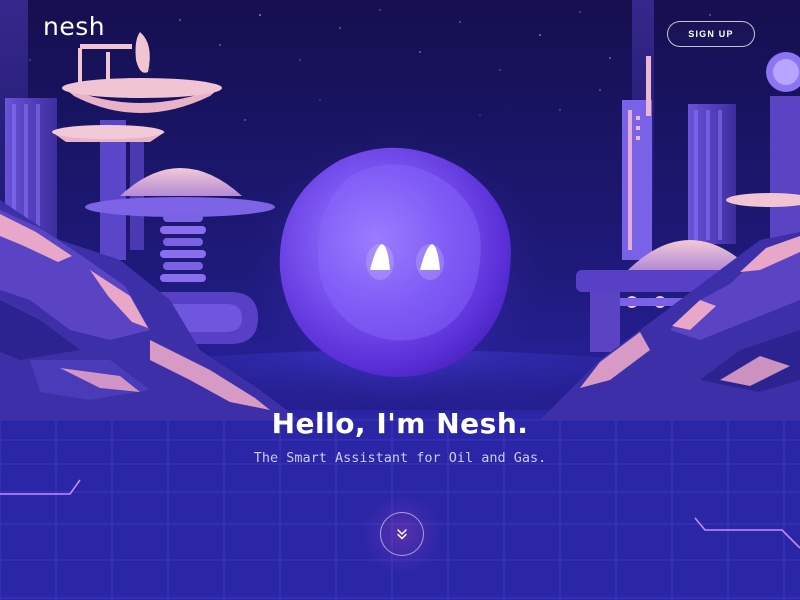  I want to click on right-tower, so click(711, 156).